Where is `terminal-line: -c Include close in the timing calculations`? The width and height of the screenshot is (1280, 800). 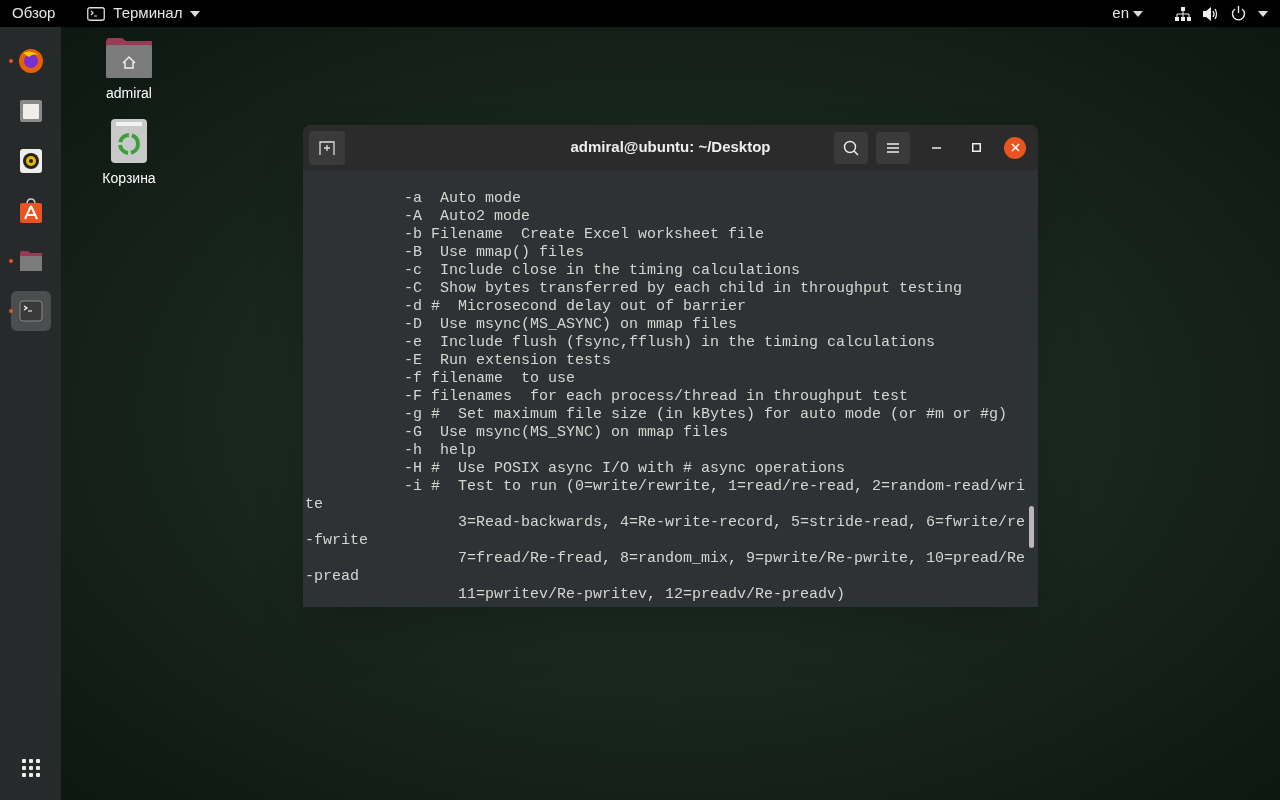
terminal-line: -c Include close in the timing calculations is located at coordinates (602, 271).